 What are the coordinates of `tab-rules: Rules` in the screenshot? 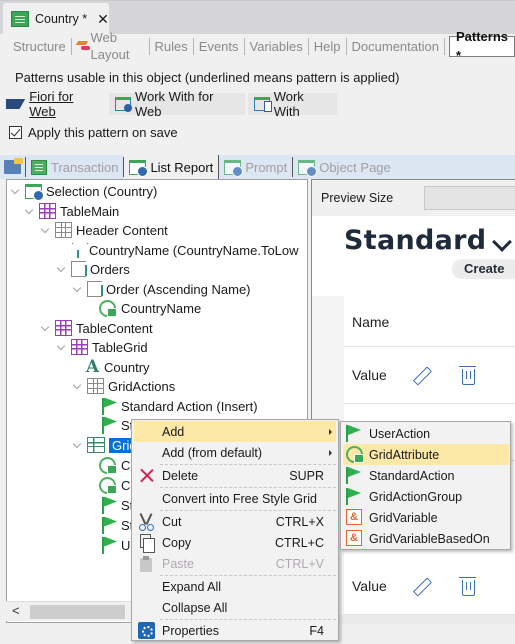 It's located at (172, 46).